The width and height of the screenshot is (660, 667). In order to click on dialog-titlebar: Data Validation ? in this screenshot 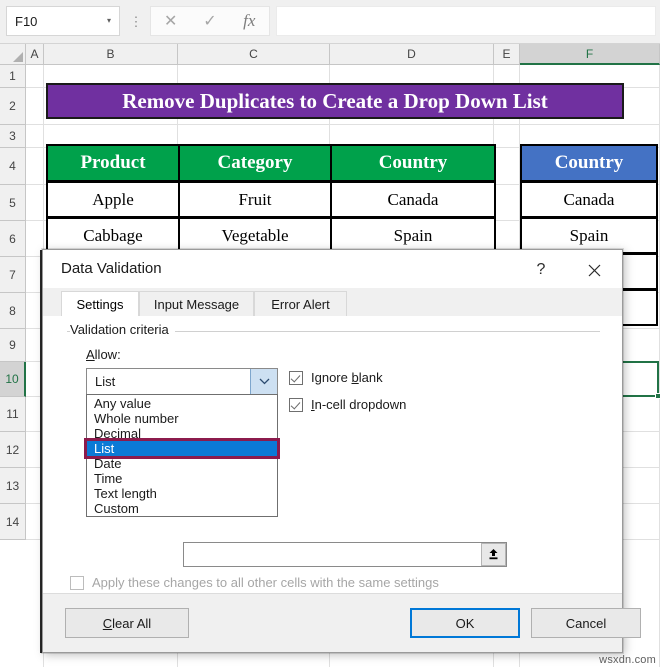, I will do `click(332, 269)`.